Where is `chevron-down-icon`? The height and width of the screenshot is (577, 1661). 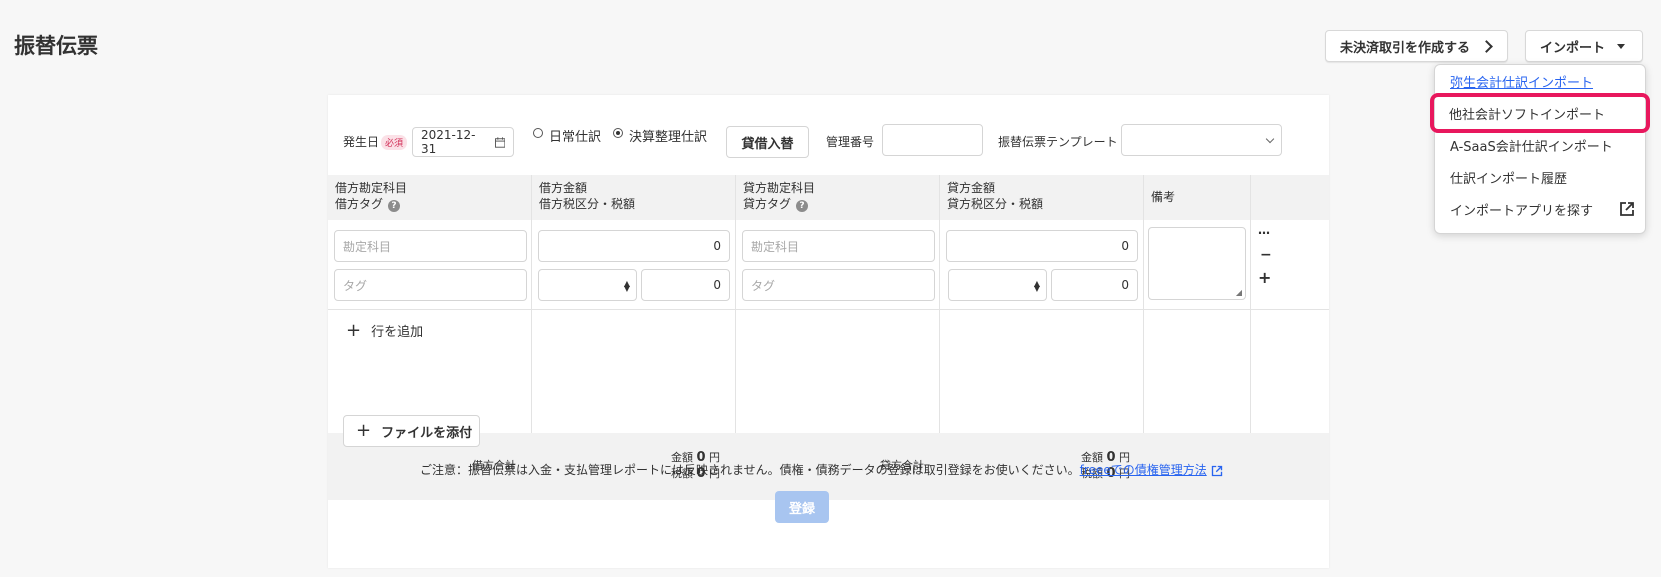
chevron-down-icon is located at coordinates (1270, 138).